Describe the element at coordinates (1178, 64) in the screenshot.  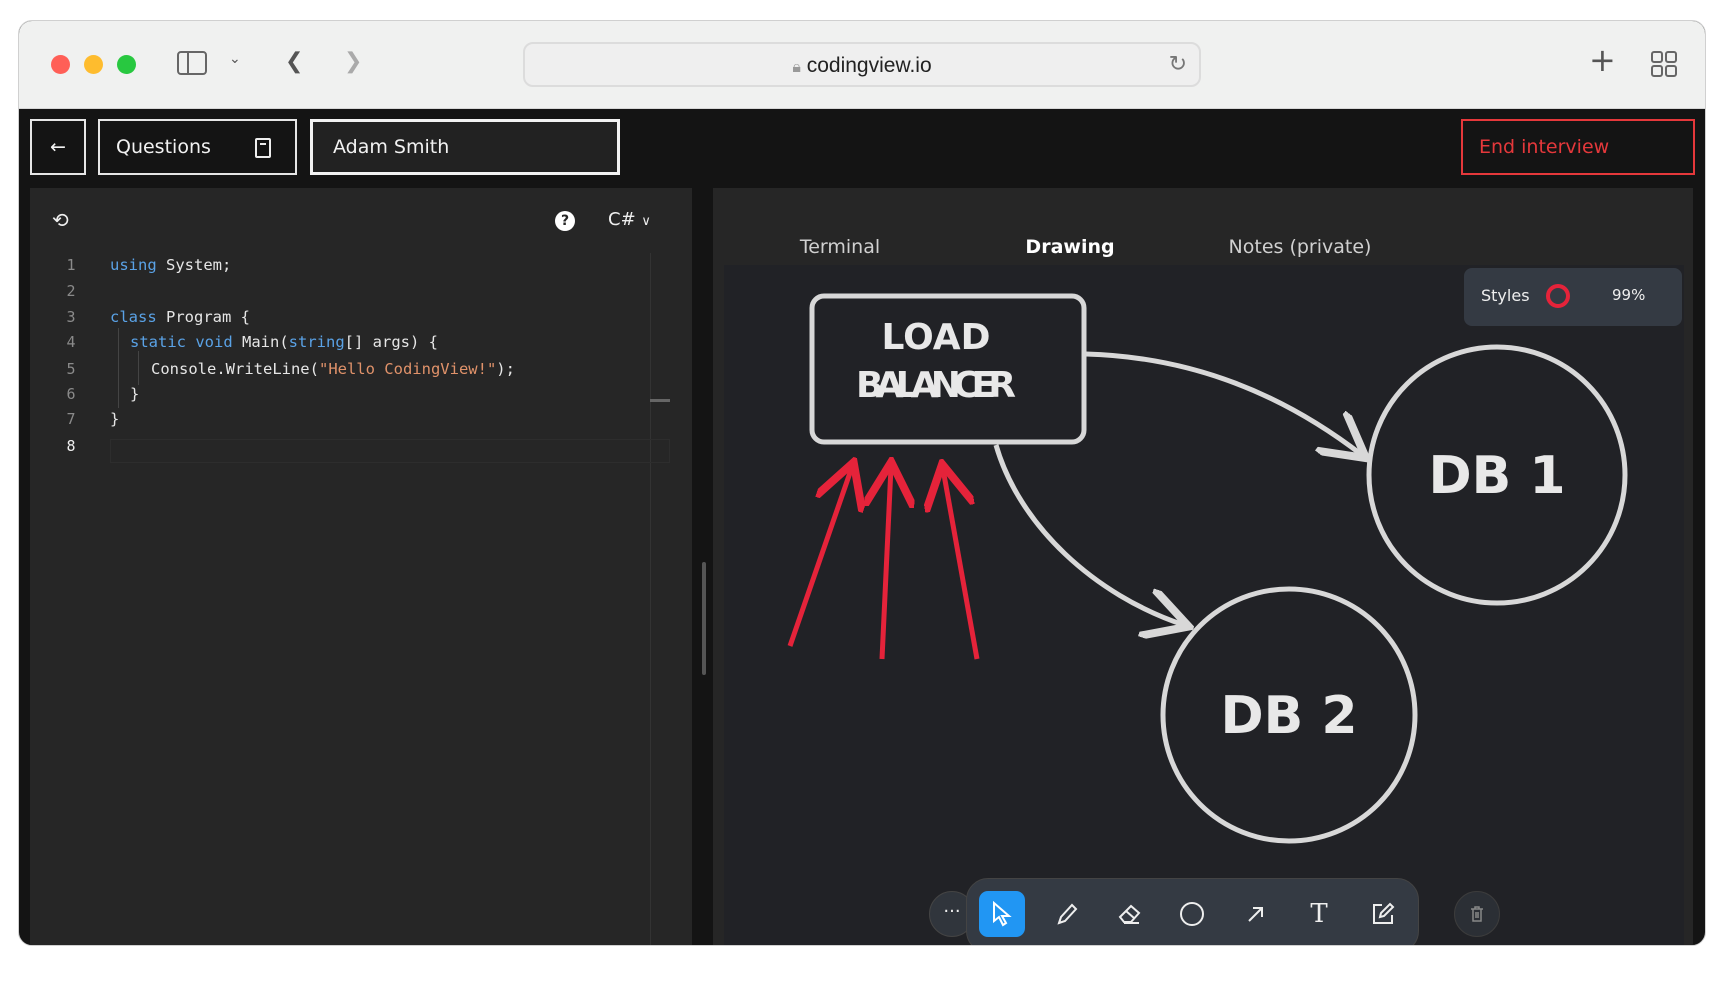
I see `reload-icon: ↻` at that location.